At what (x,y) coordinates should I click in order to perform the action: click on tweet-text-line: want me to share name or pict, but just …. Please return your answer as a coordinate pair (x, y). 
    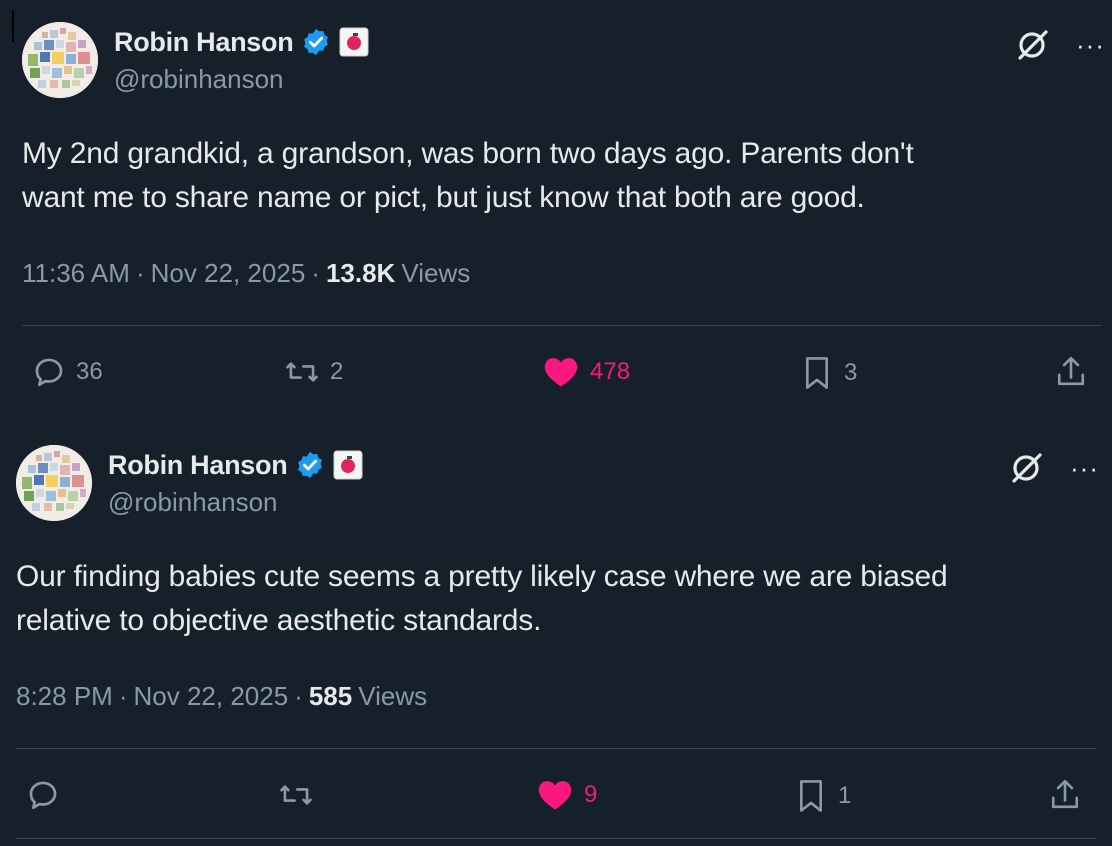
    Looking at the image, I should click on (443, 197).